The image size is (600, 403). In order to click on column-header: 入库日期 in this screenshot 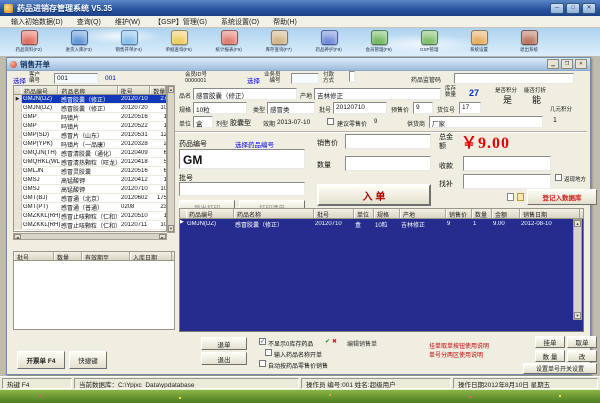, I will do `click(151, 256)`.